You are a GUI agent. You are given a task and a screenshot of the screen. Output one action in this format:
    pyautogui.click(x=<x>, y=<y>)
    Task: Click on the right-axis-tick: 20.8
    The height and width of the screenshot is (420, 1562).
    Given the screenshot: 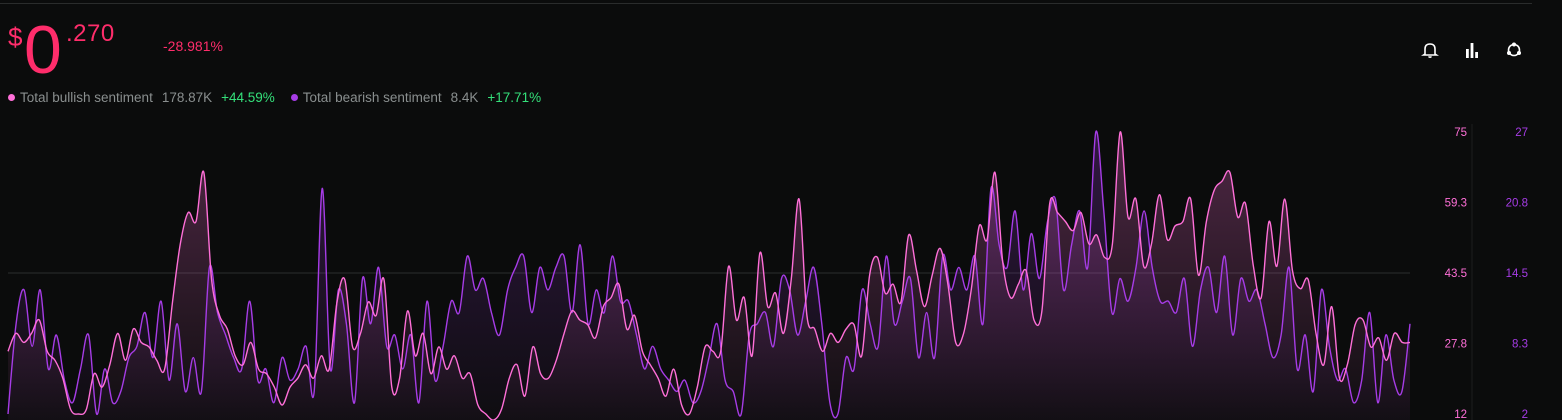 What is the action you would take?
    pyautogui.click(x=1517, y=204)
    